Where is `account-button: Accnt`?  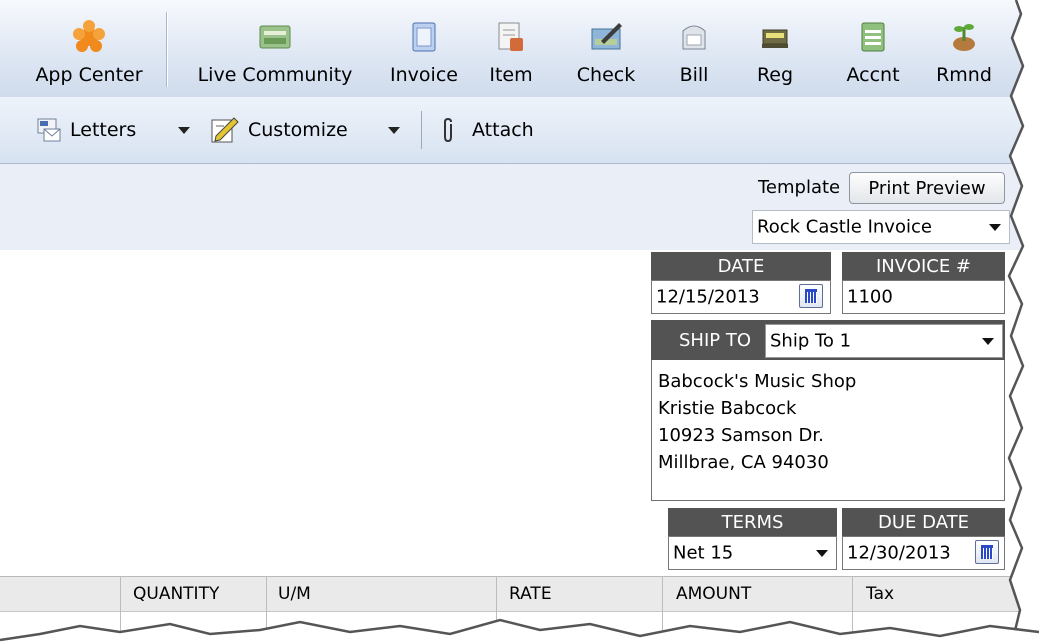 account-button: Accnt is located at coordinates (873, 48).